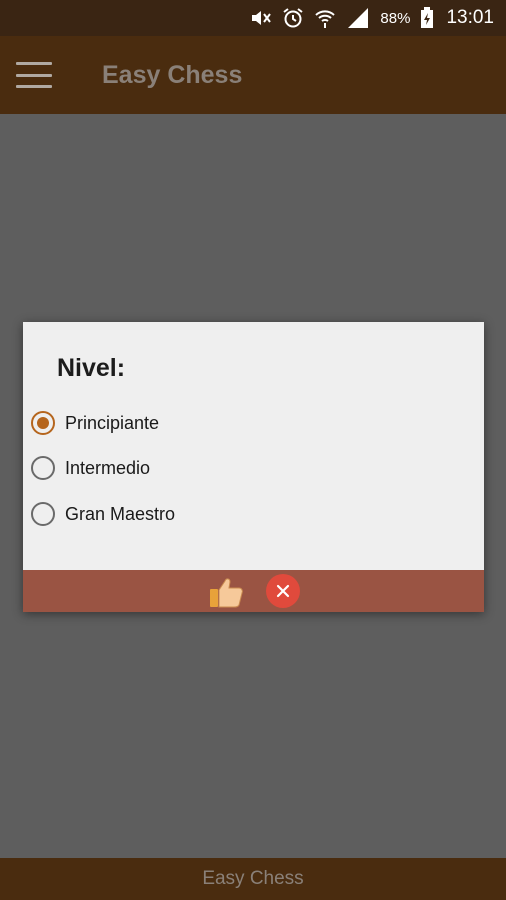  I want to click on confirm-button, so click(226, 591).